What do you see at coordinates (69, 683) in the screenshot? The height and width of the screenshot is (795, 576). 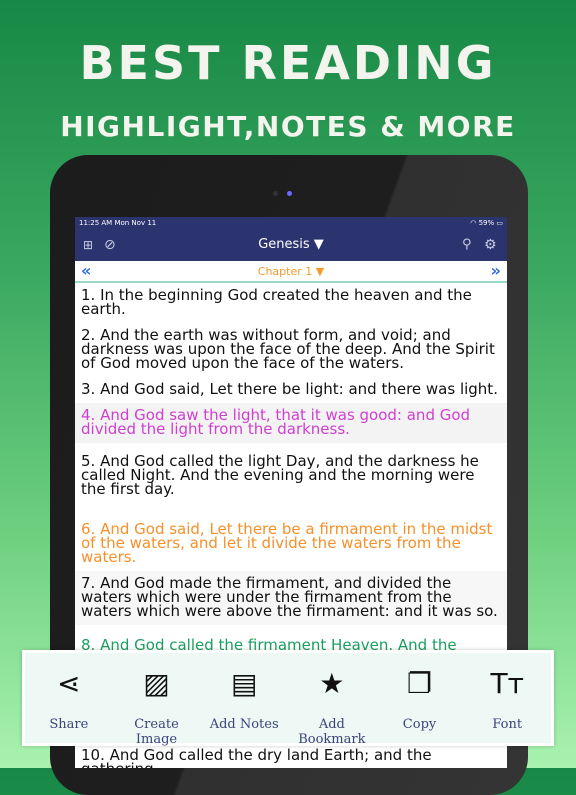 I see `share-icon: ⋖` at bounding box center [69, 683].